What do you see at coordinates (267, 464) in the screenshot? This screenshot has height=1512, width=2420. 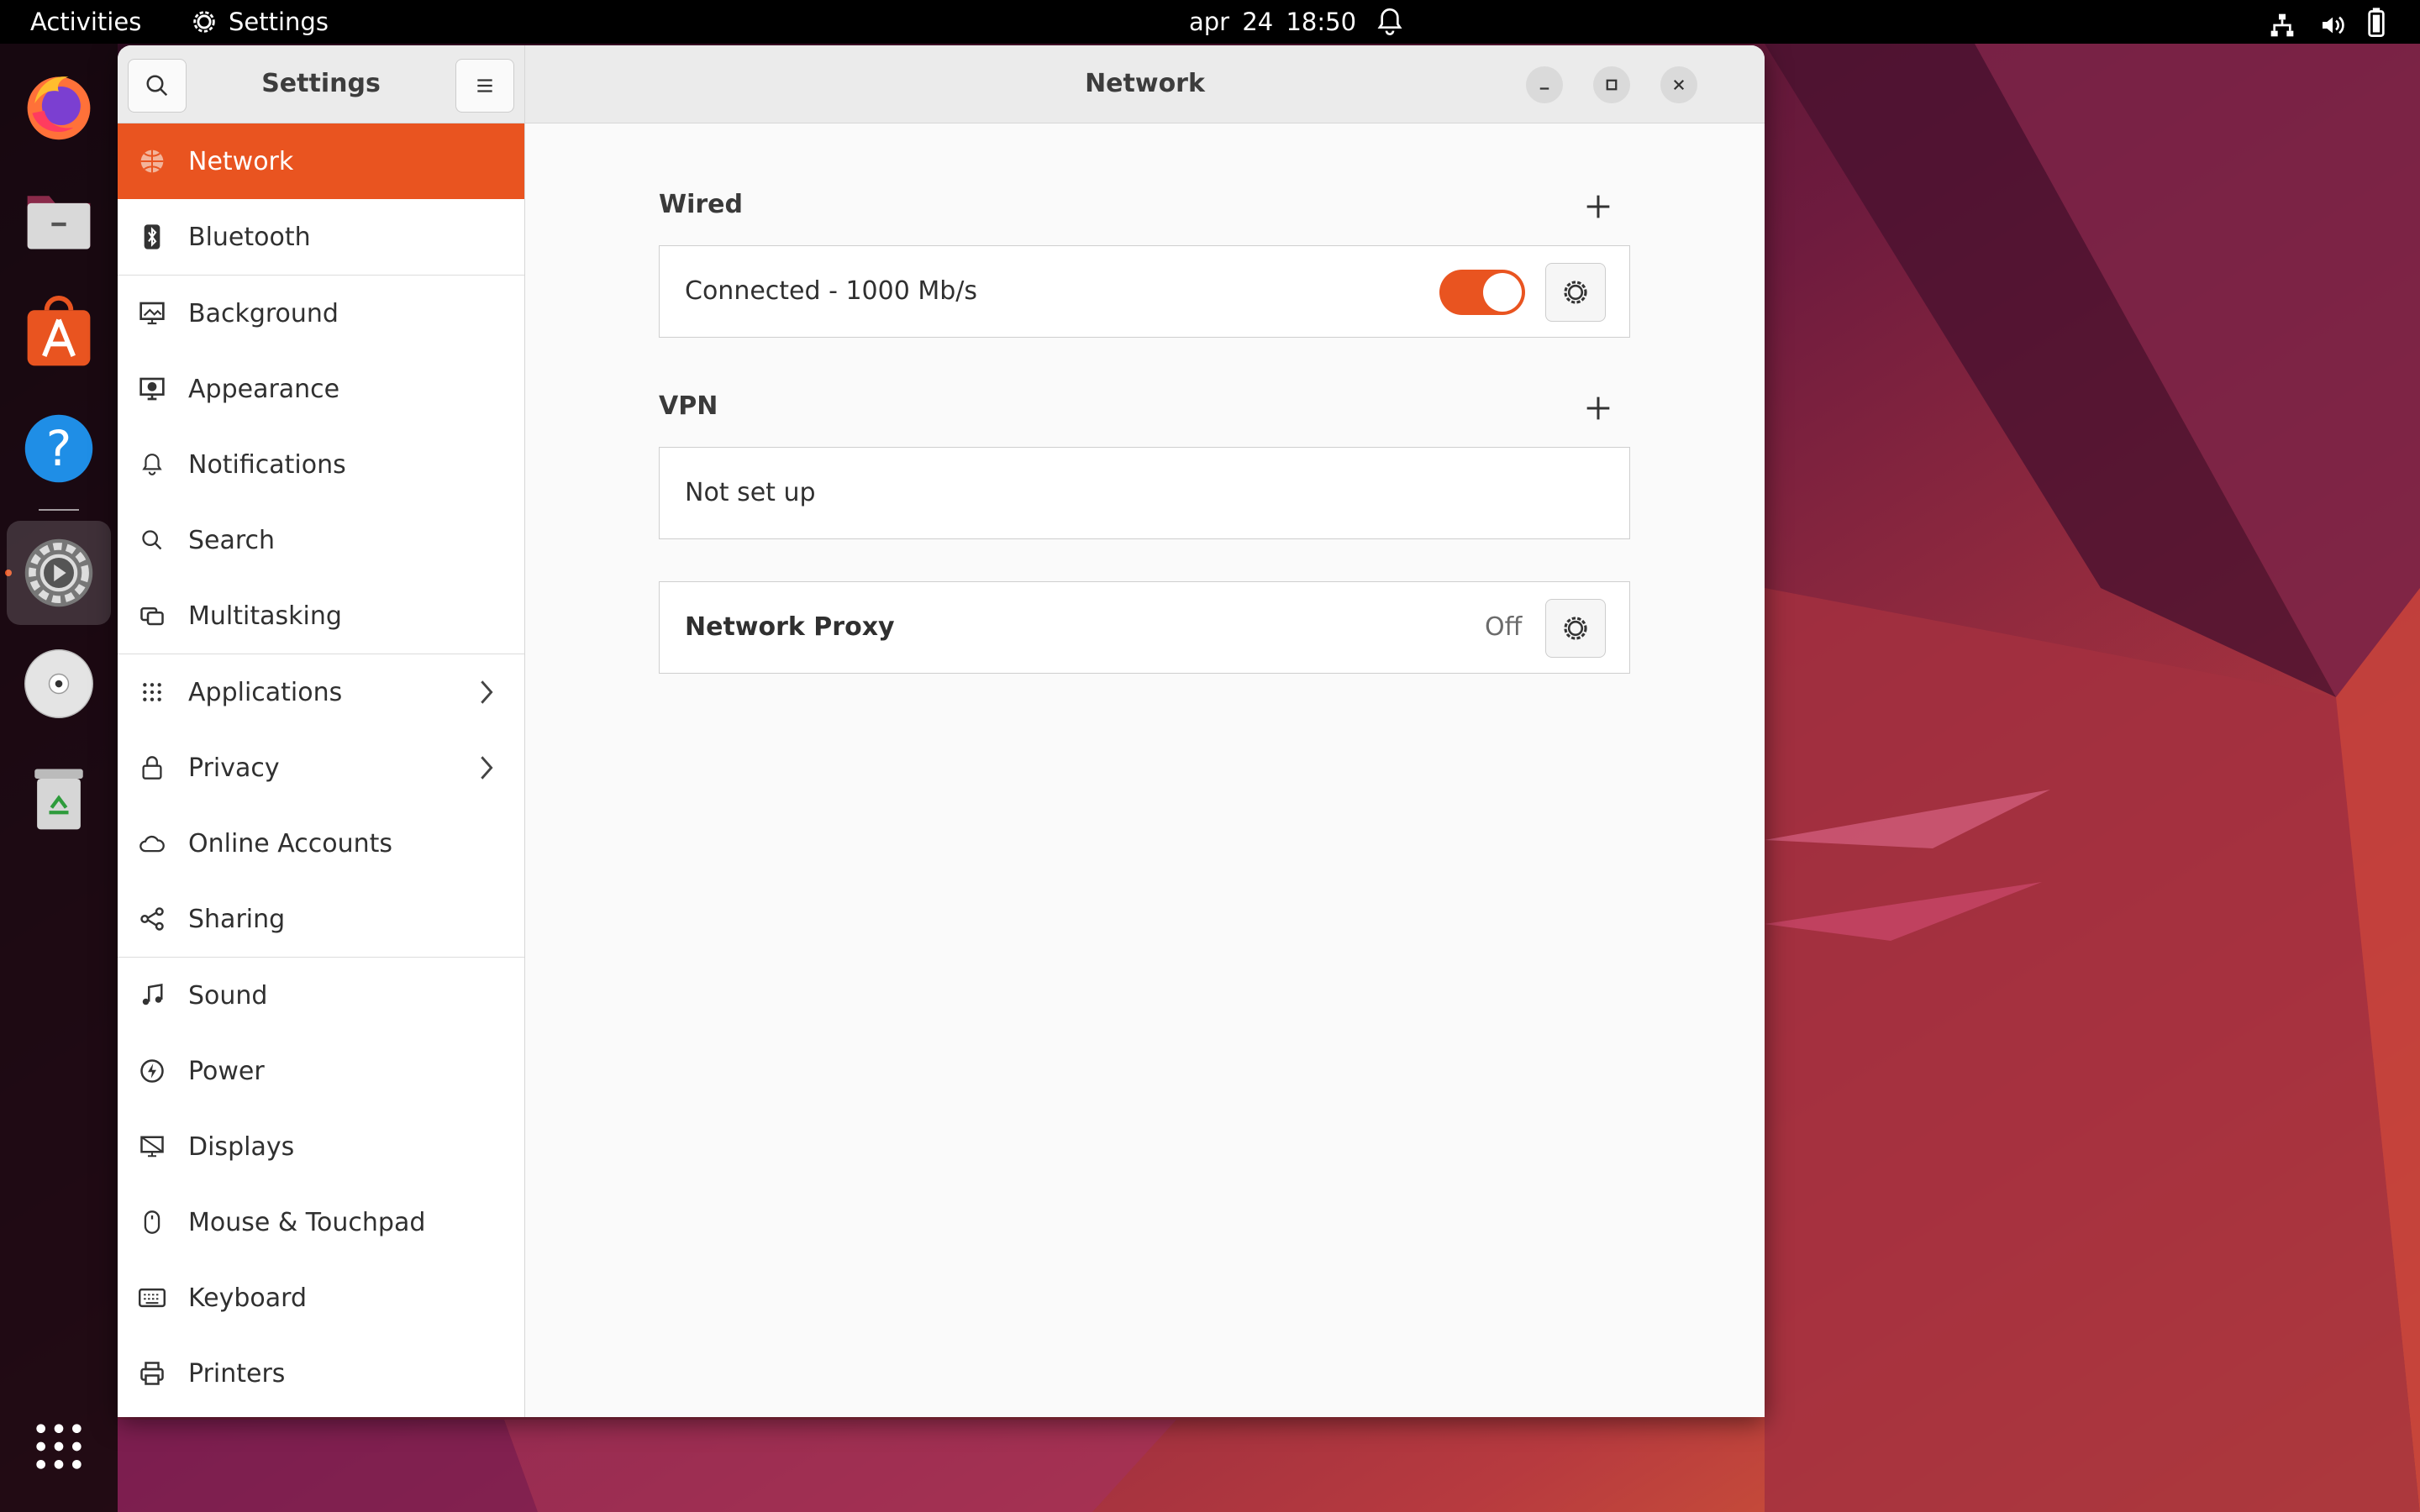 I see `sidebar-item-label: Notifications` at bounding box center [267, 464].